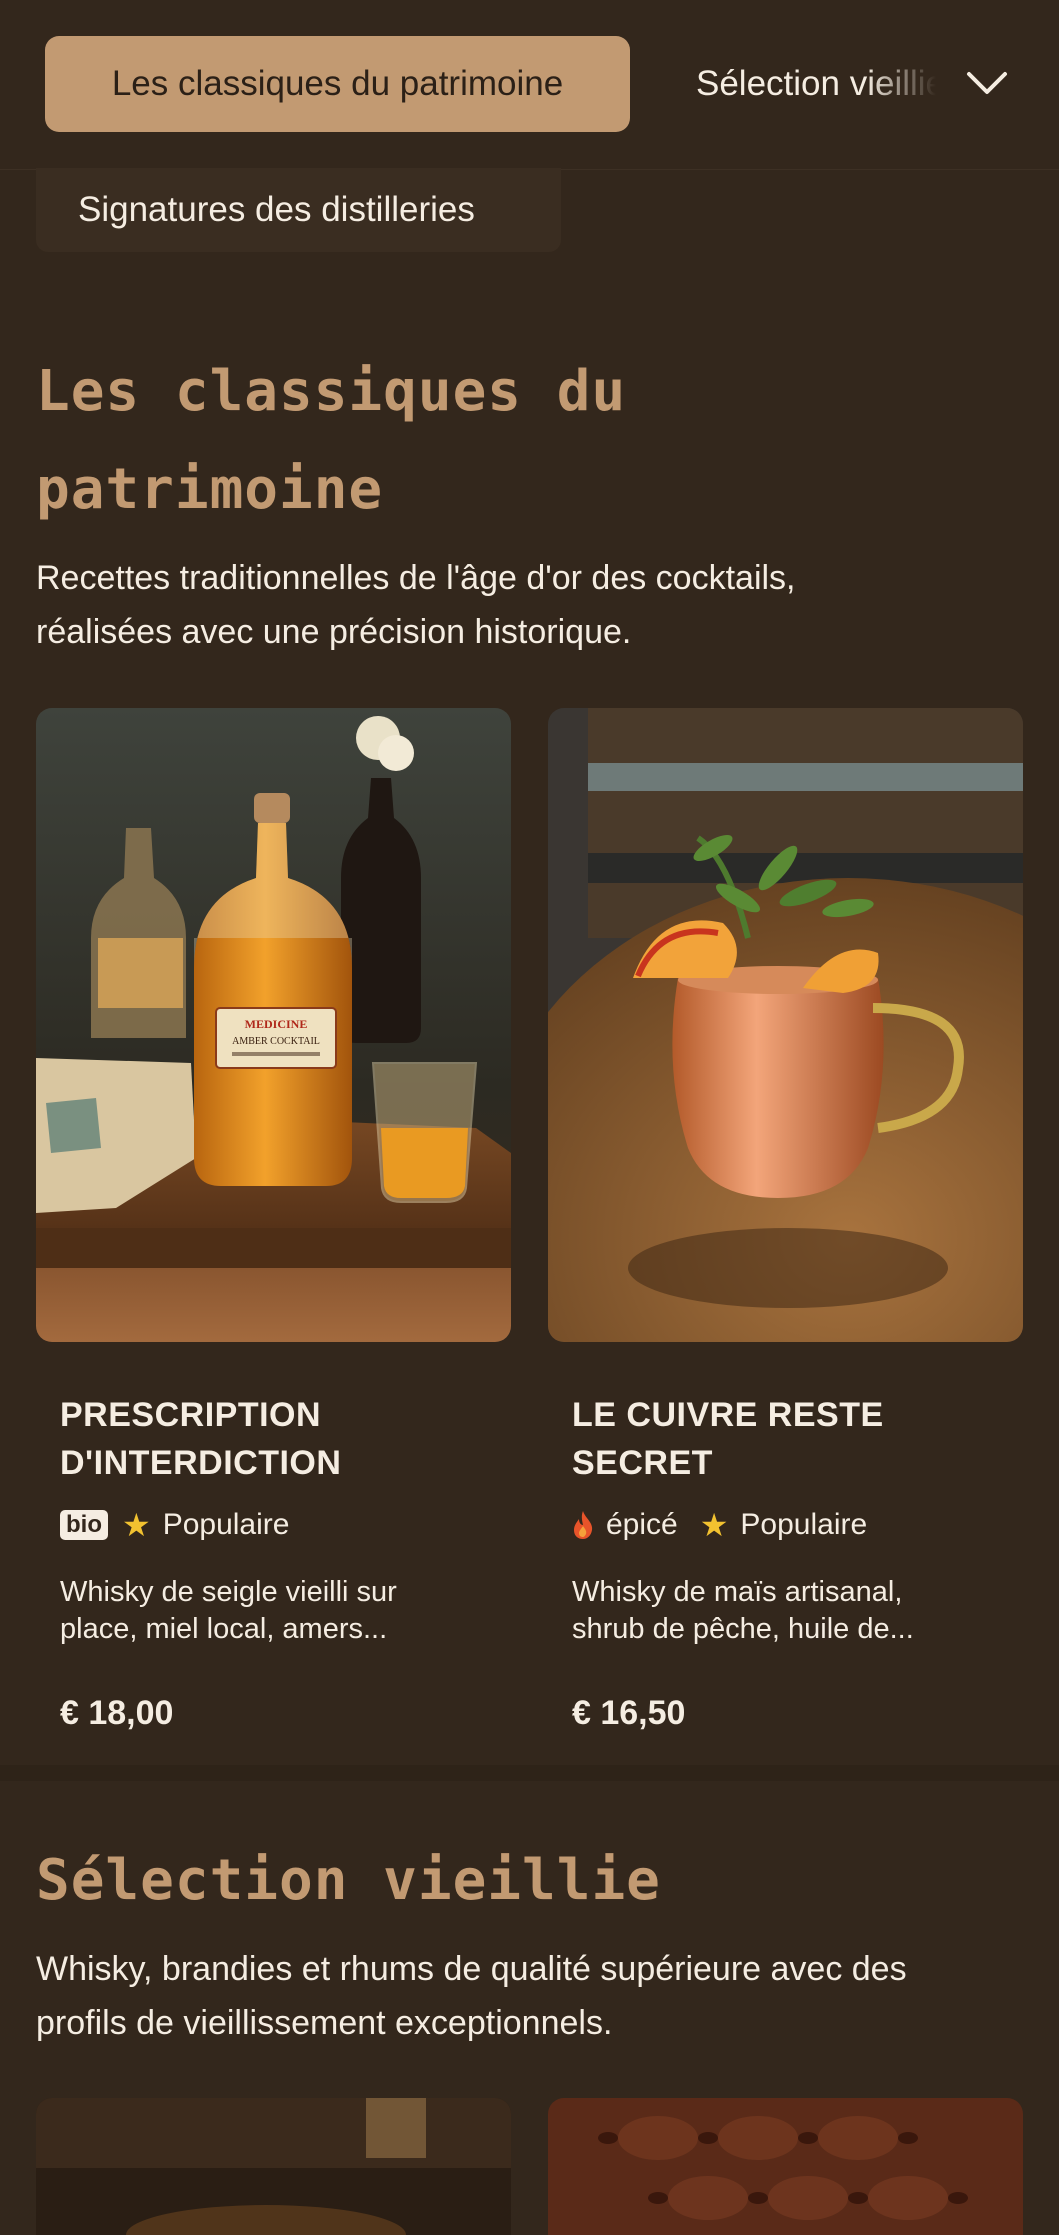 This screenshot has width=1059, height=2235. I want to click on flame-icon, so click(583, 1525).